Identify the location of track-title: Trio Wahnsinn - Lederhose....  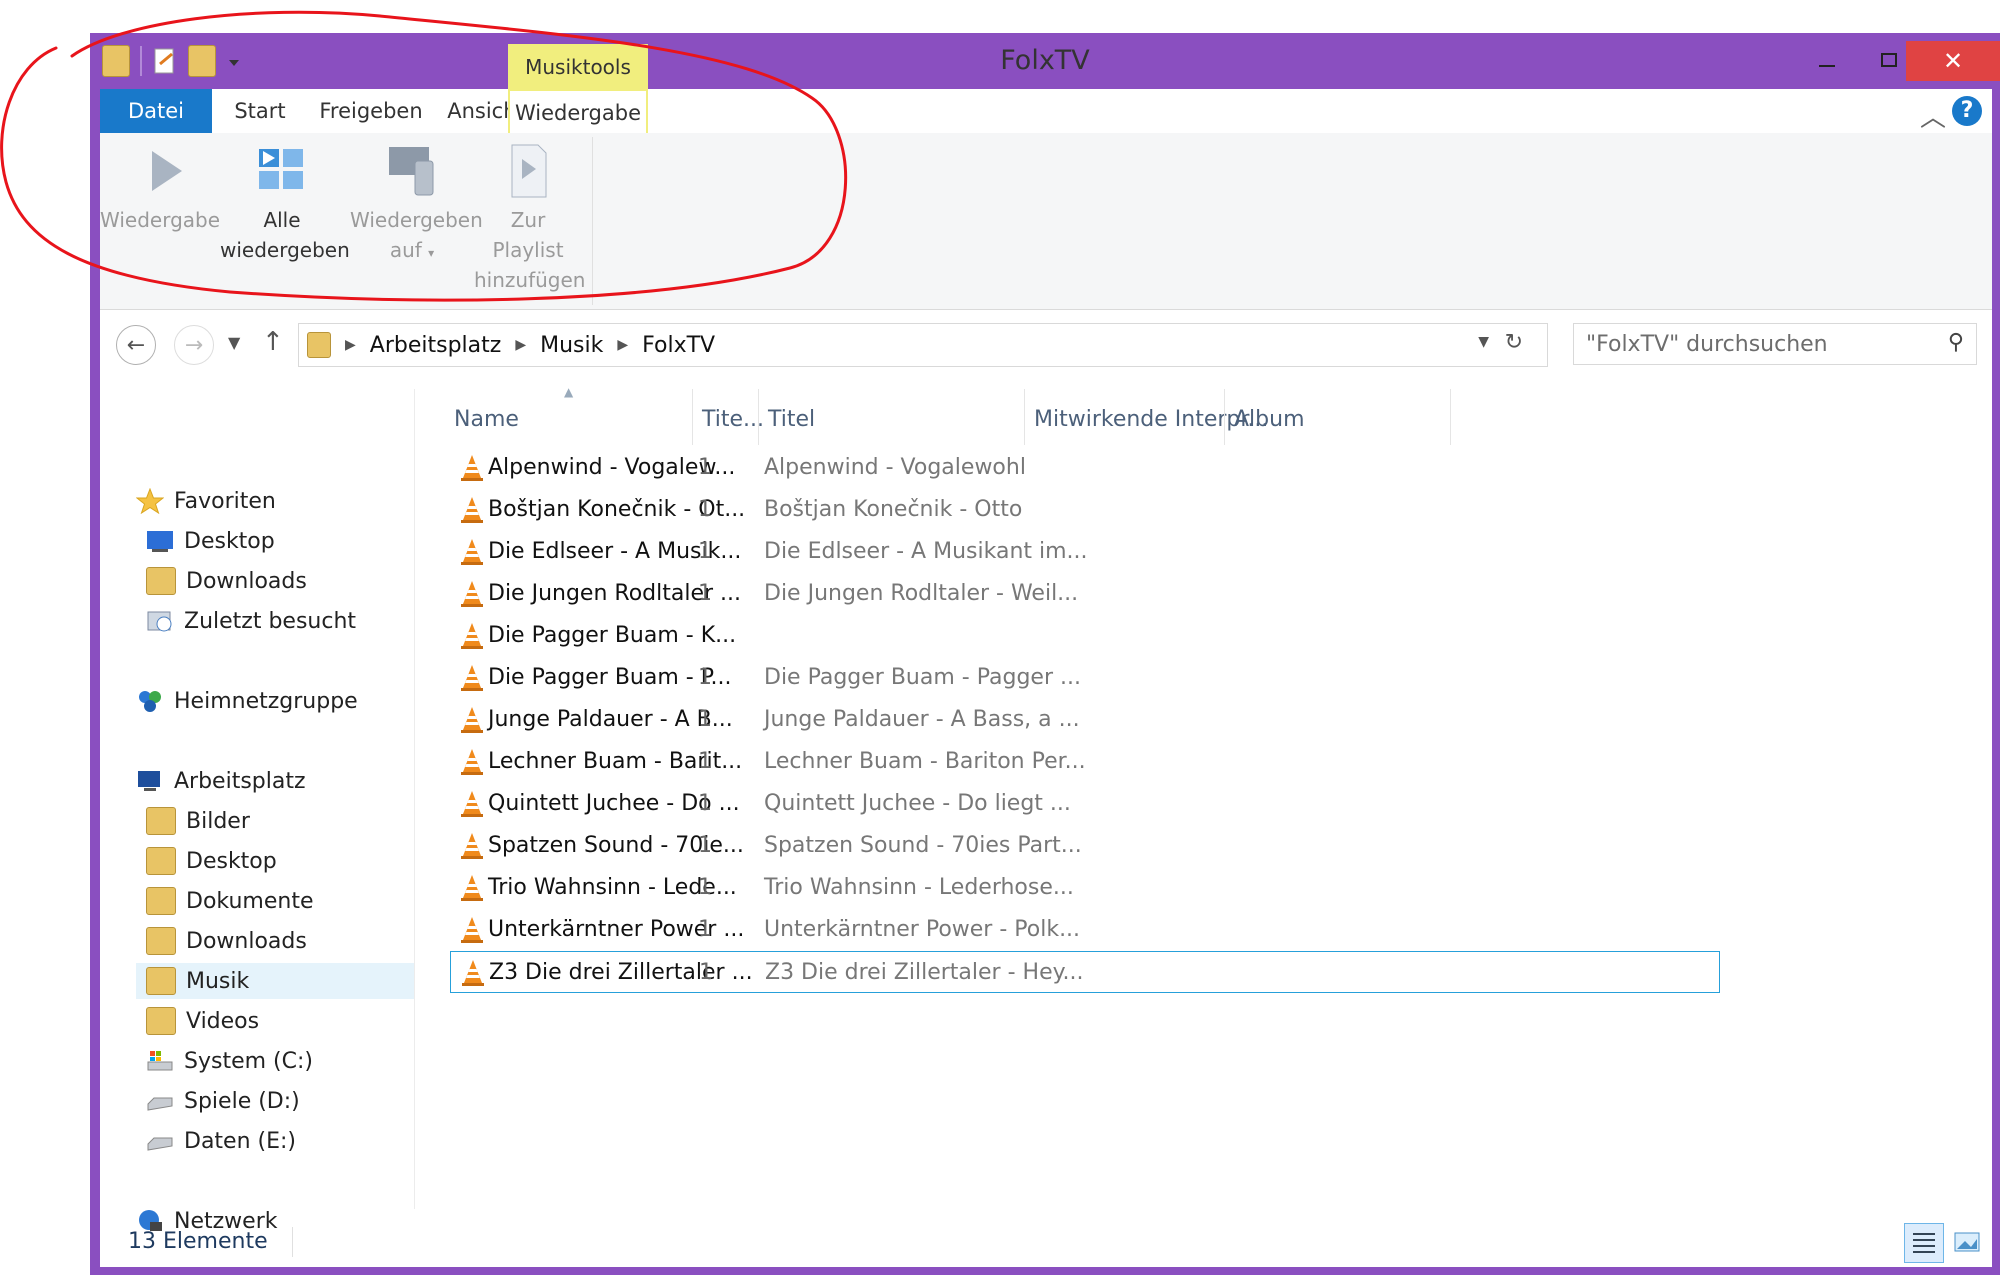
(919, 887).